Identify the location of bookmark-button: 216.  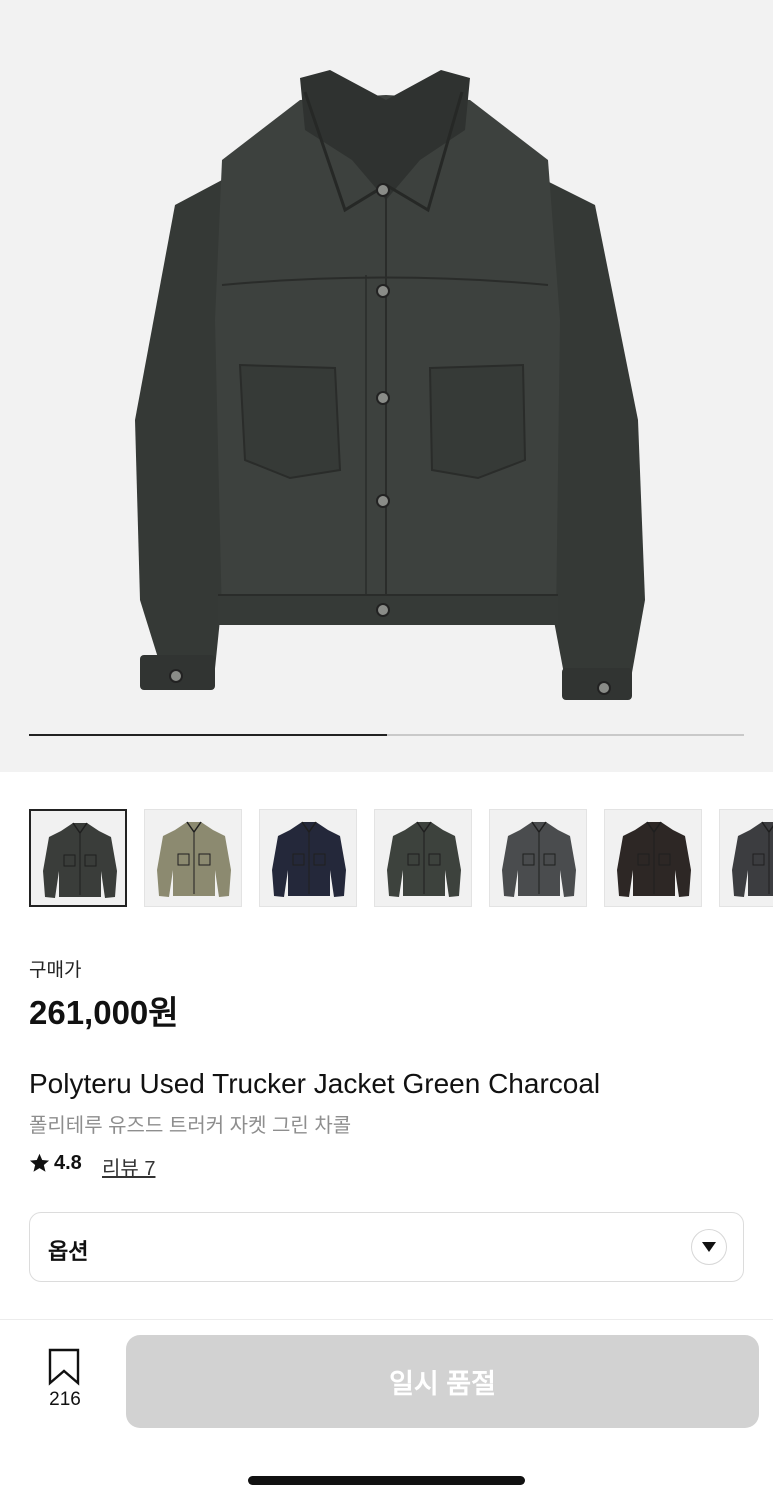
(65, 1381).